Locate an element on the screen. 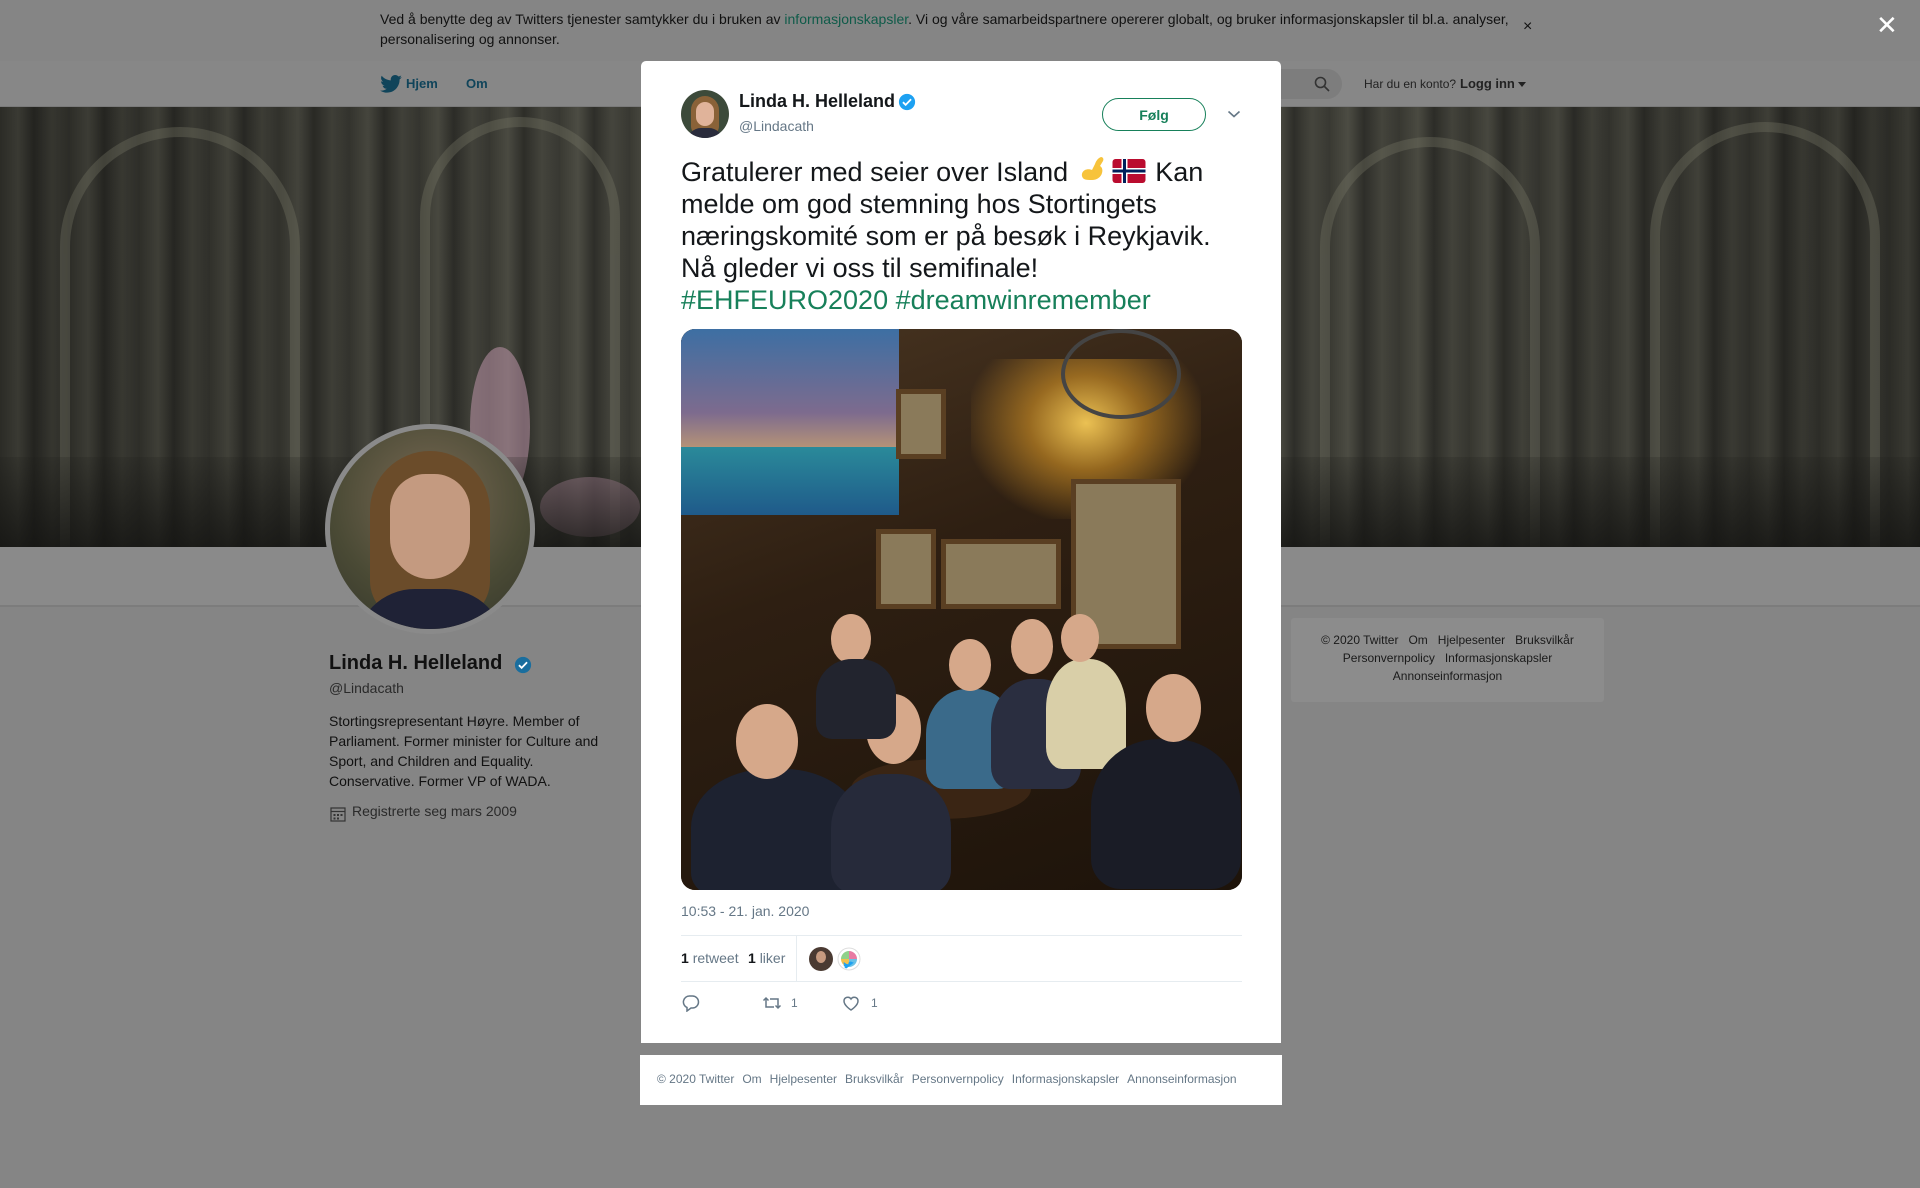 This screenshot has height=1188, width=1920. retweet-stat-count: 1 is located at coordinates (685, 958).